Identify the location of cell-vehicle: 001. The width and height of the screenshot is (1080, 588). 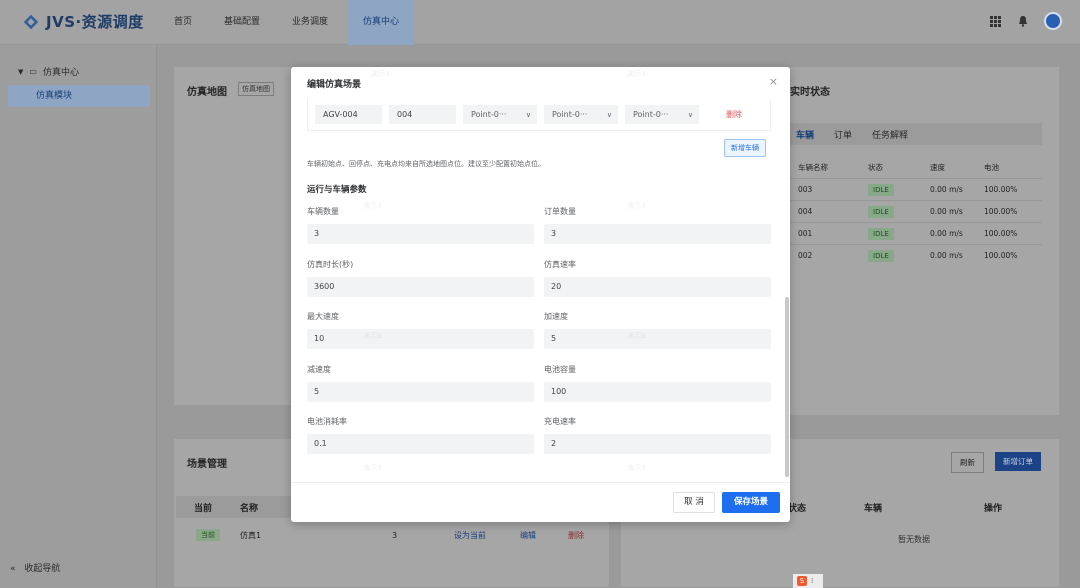
(805, 233).